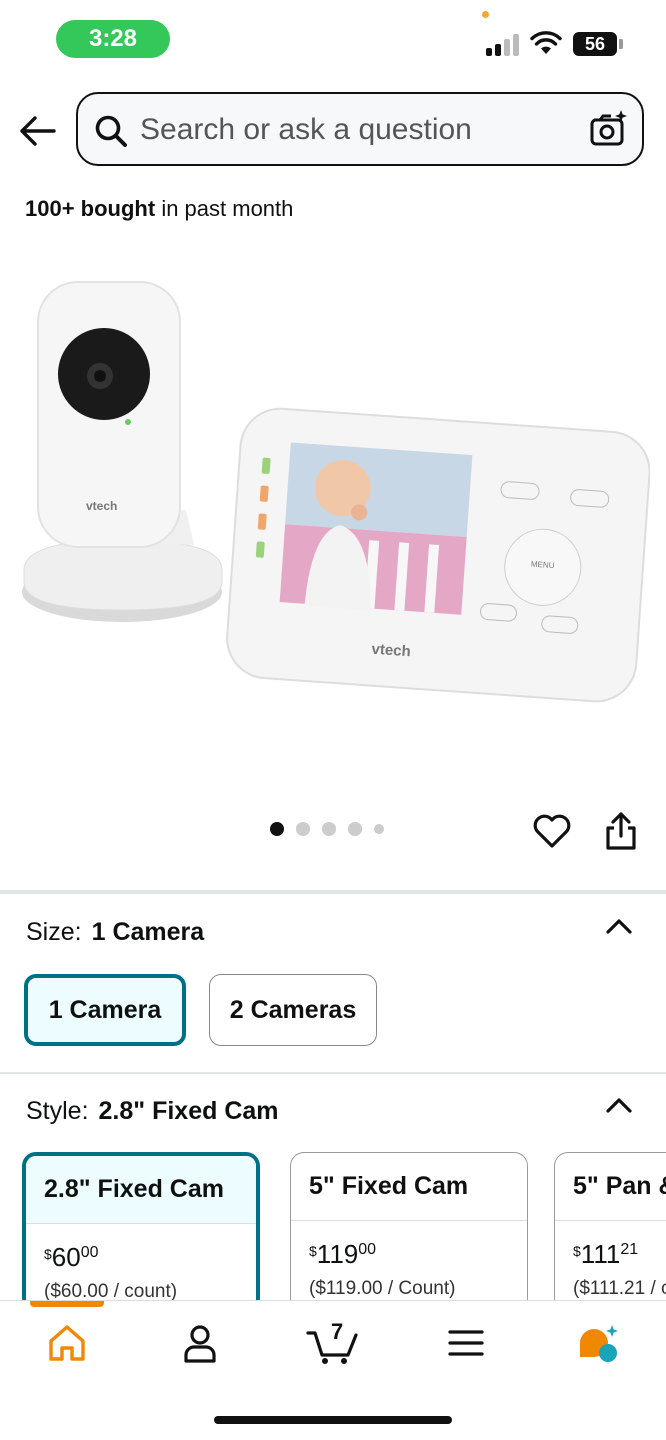 The width and height of the screenshot is (666, 1440). Describe the element at coordinates (90, 208) in the screenshot. I see `bought-count: 100+ bought` at that location.